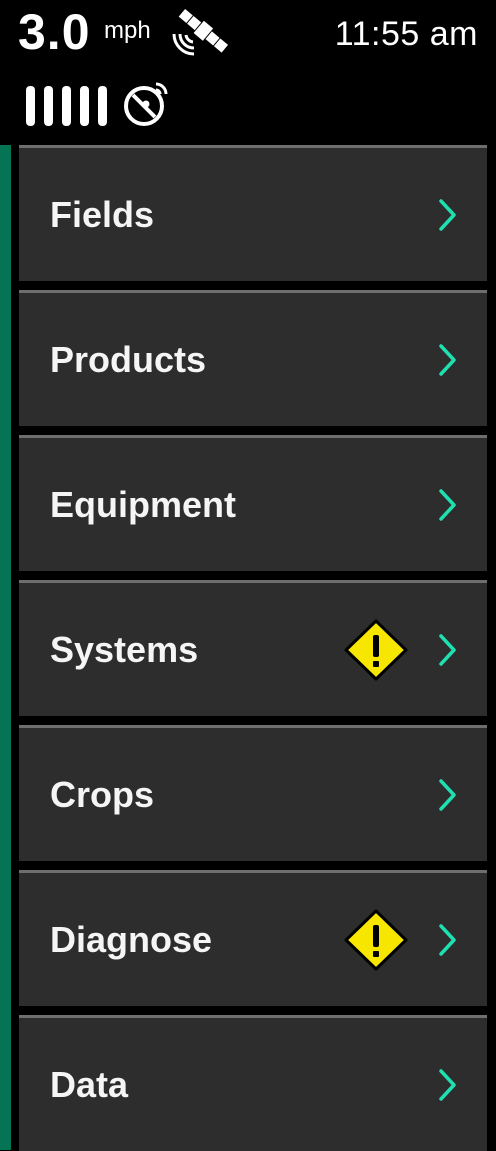  Describe the element at coordinates (200, 32) in the screenshot. I see `satellite-icon` at that location.